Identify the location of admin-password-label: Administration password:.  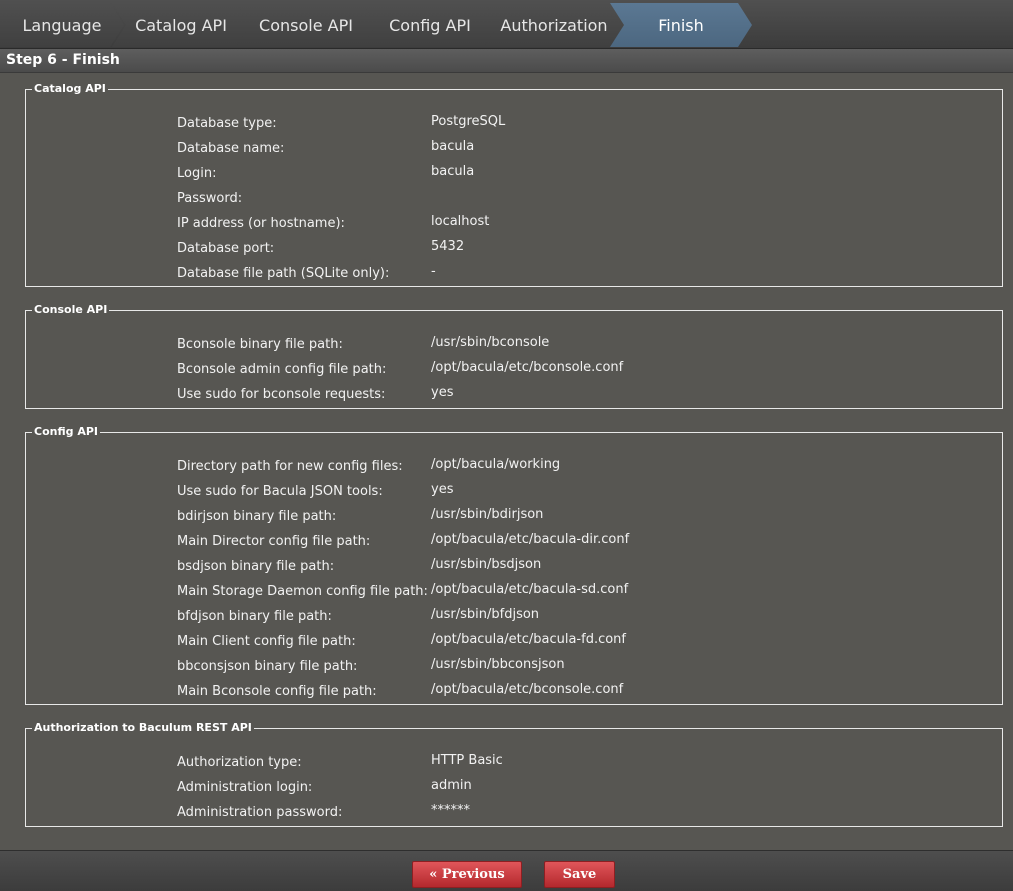
(260, 812).